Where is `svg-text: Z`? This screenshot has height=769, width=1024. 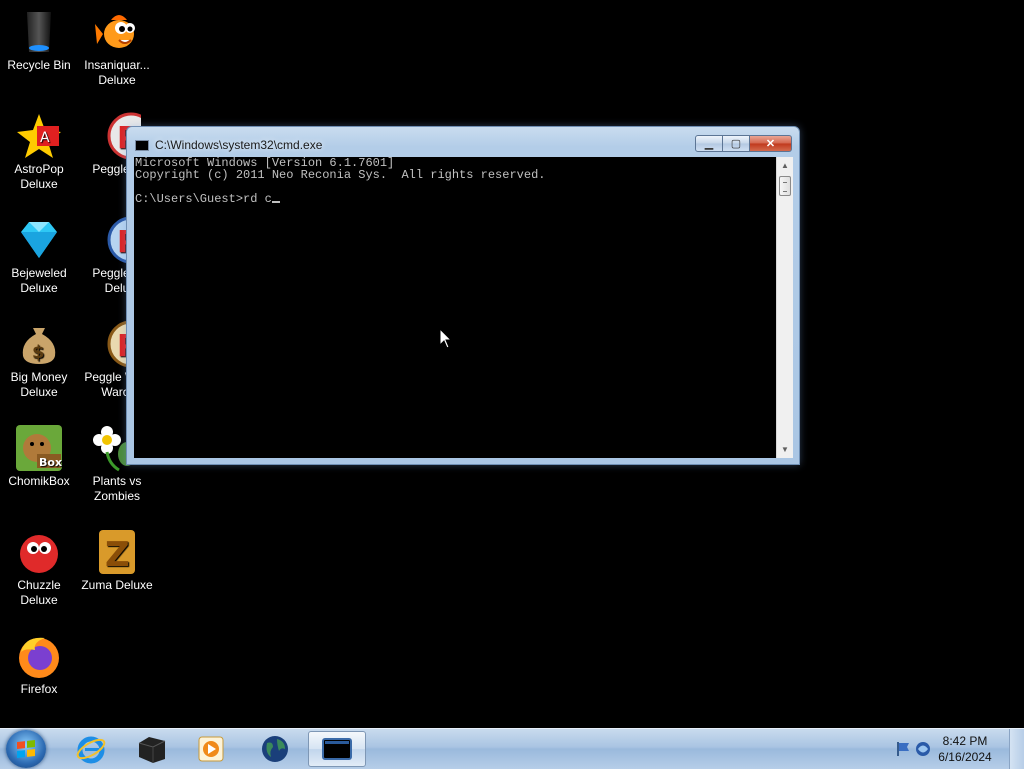 svg-text: Z is located at coordinates (117, 555).